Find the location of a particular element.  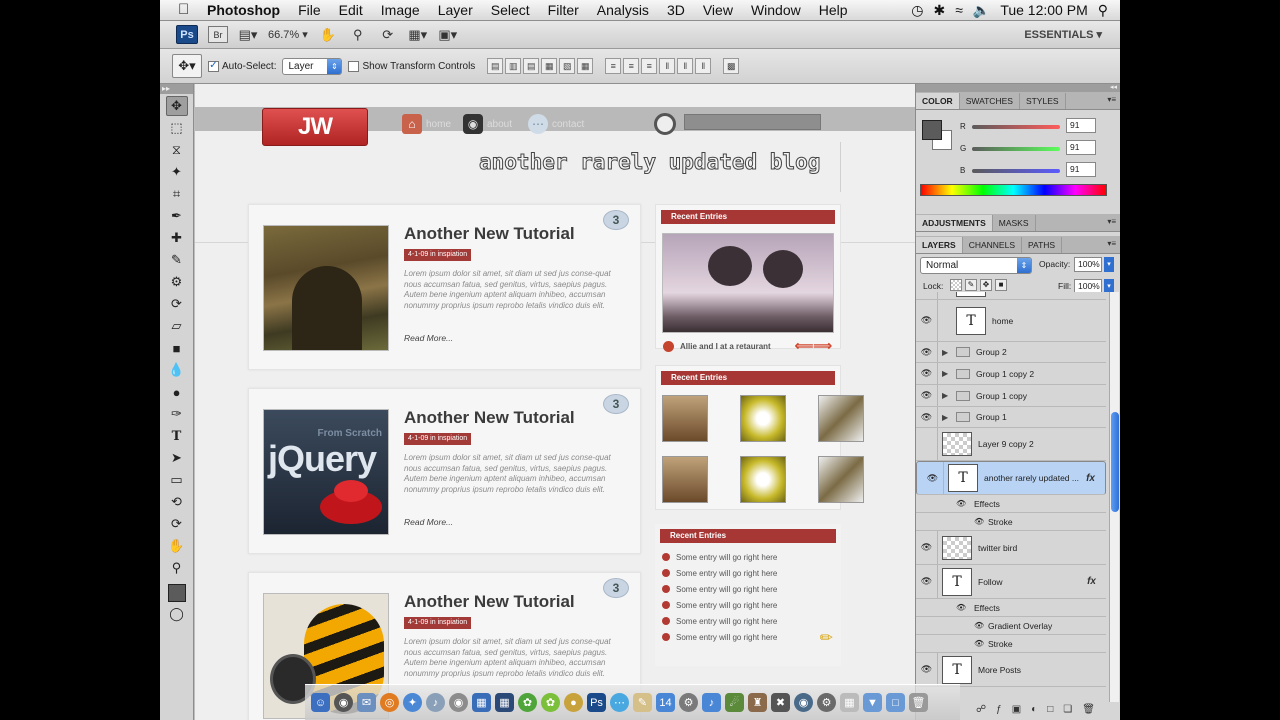

add-mask-icon: ▣ is located at coordinates (1016, 709).